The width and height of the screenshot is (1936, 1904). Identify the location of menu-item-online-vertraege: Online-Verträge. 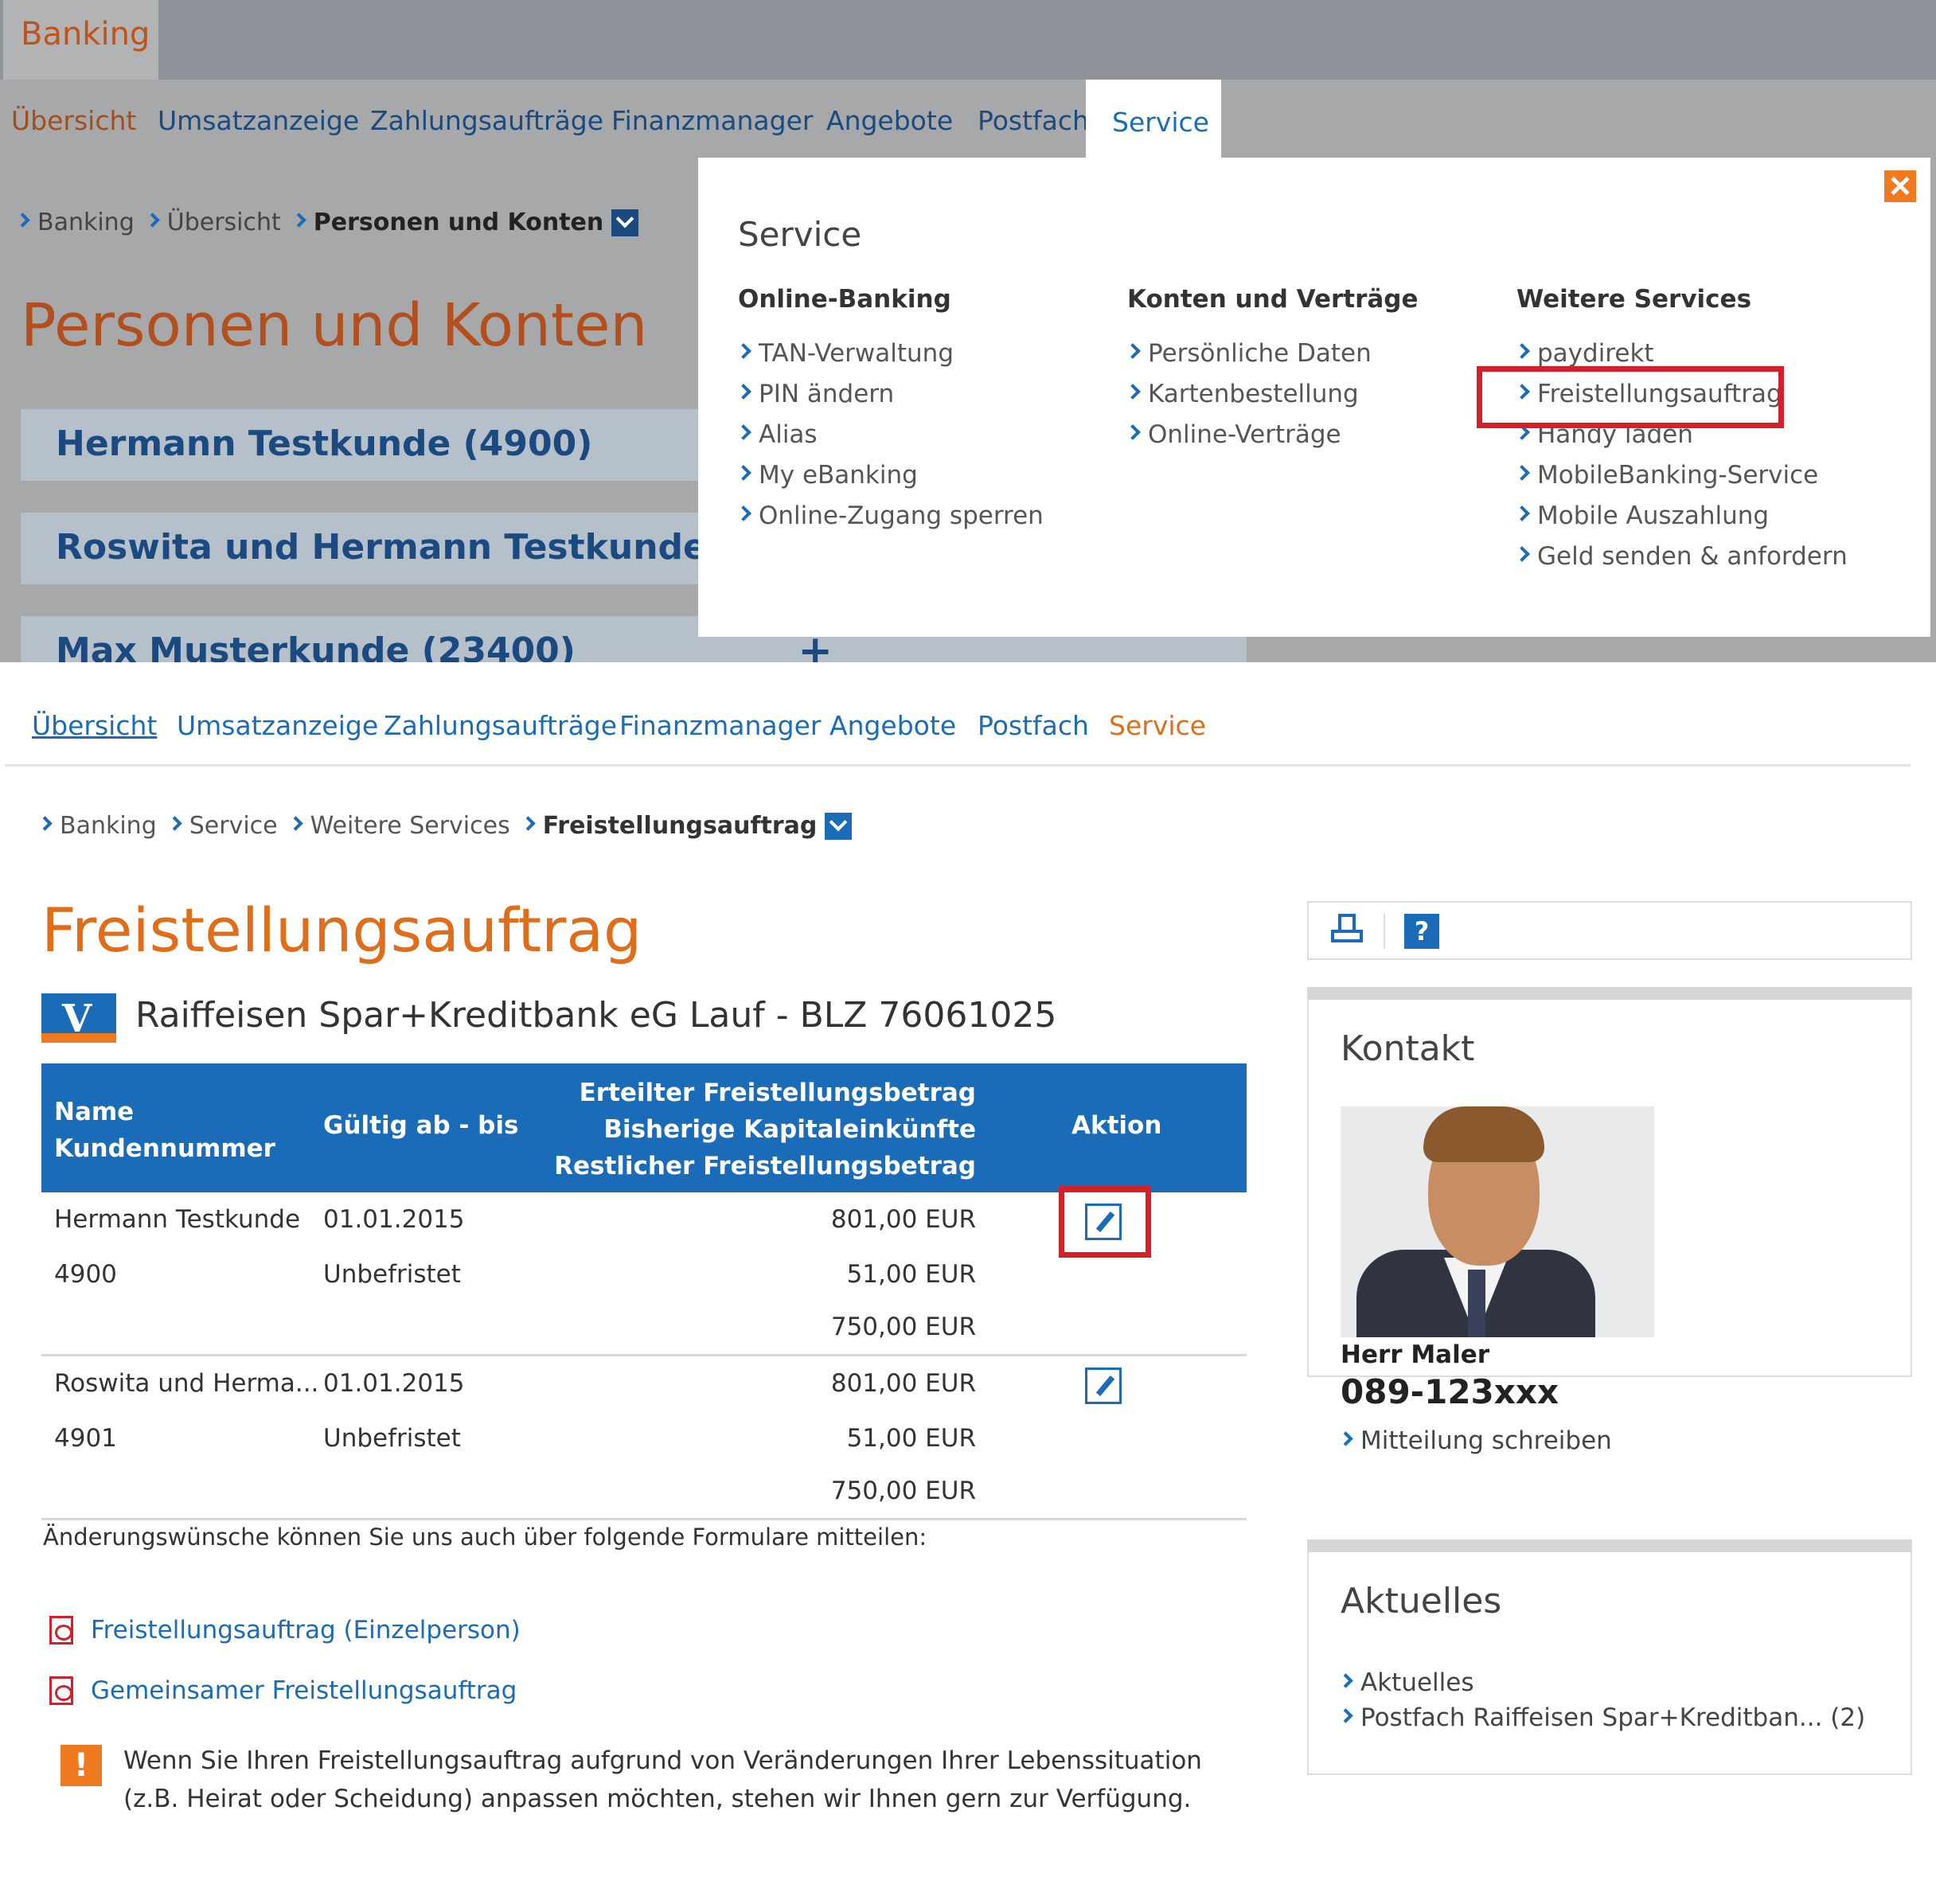
(1272, 434).